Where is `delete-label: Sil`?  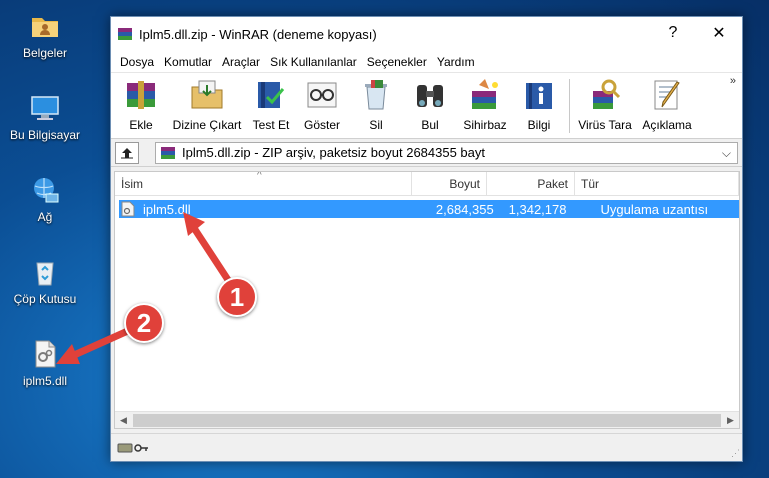
delete-label: Sil is located at coordinates (376, 125).